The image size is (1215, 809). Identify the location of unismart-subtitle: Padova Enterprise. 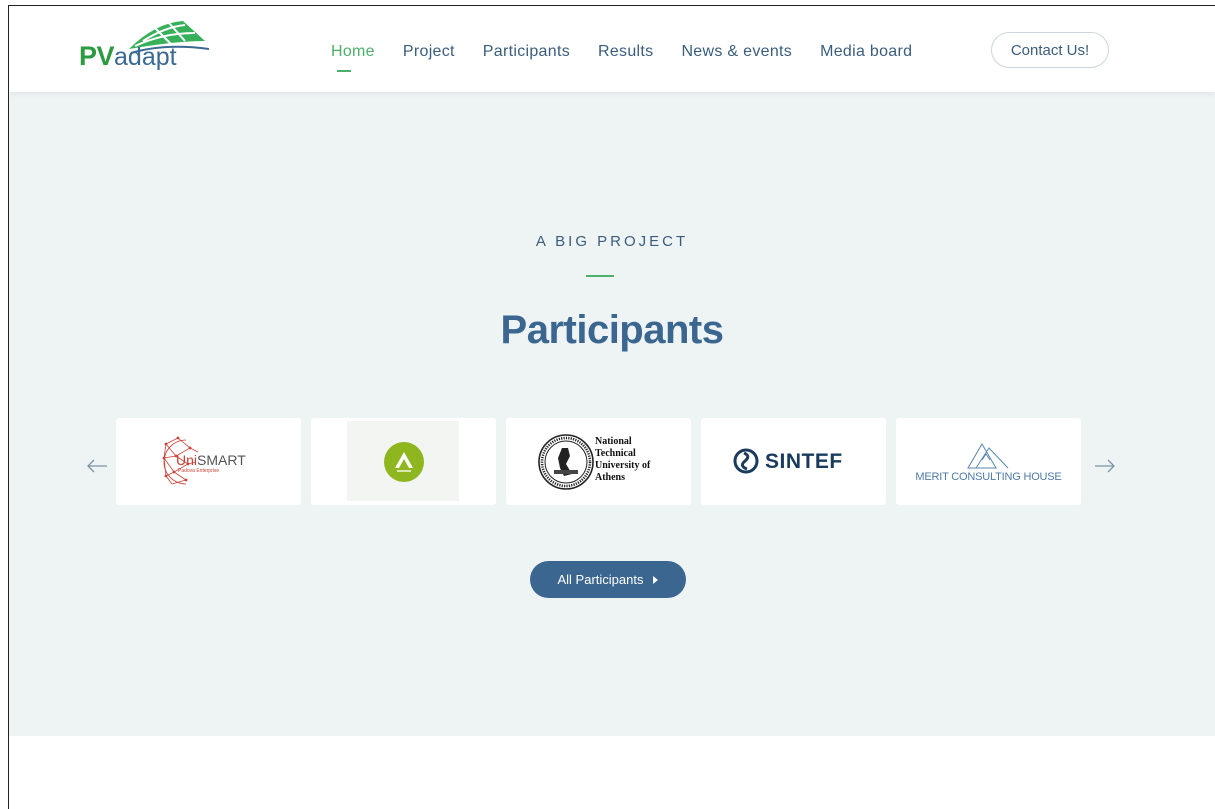
(199, 471).